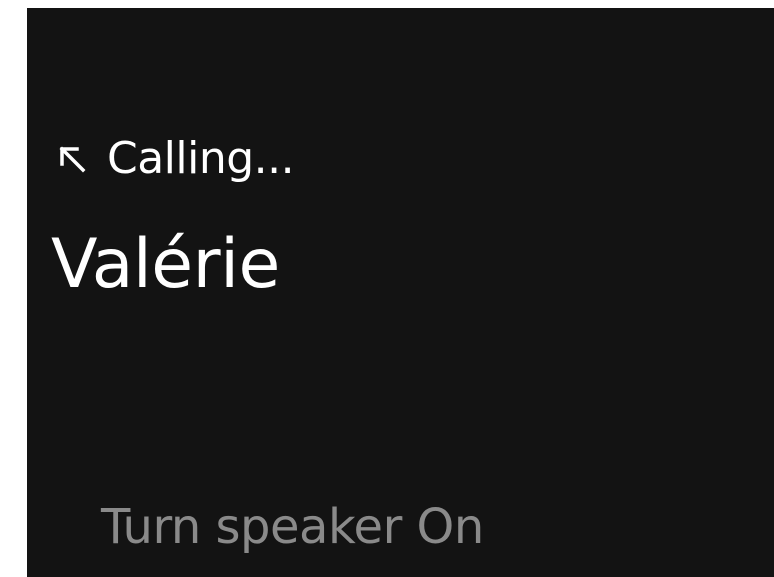 Image resolution: width=774 pixels, height=577 pixels. I want to click on contact-name: Valérie, so click(165, 264).